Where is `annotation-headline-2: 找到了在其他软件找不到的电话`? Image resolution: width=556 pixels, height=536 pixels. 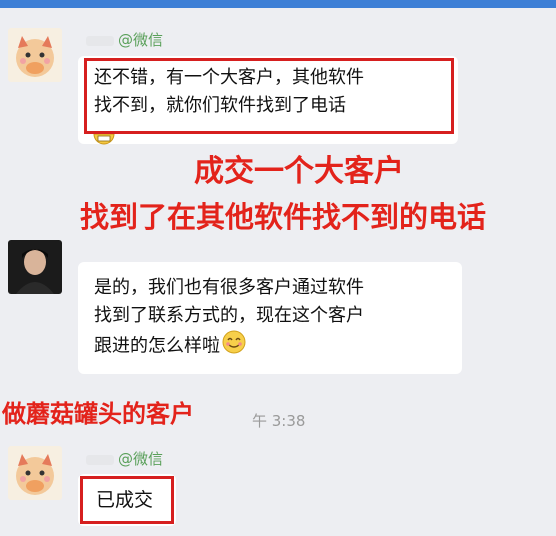 annotation-headline-2: 找到了在其他软件找不到的电话 is located at coordinates (283, 217).